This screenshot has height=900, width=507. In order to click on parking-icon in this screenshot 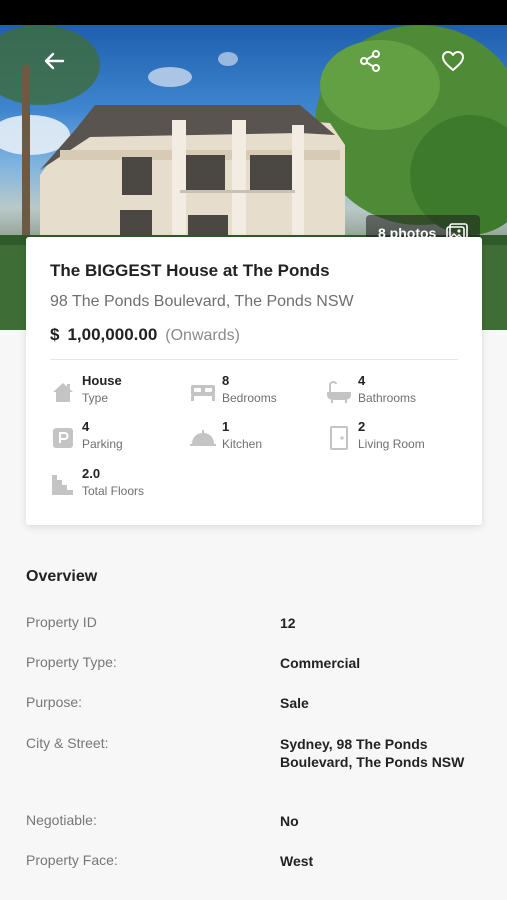, I will do `click(63, 438)`.